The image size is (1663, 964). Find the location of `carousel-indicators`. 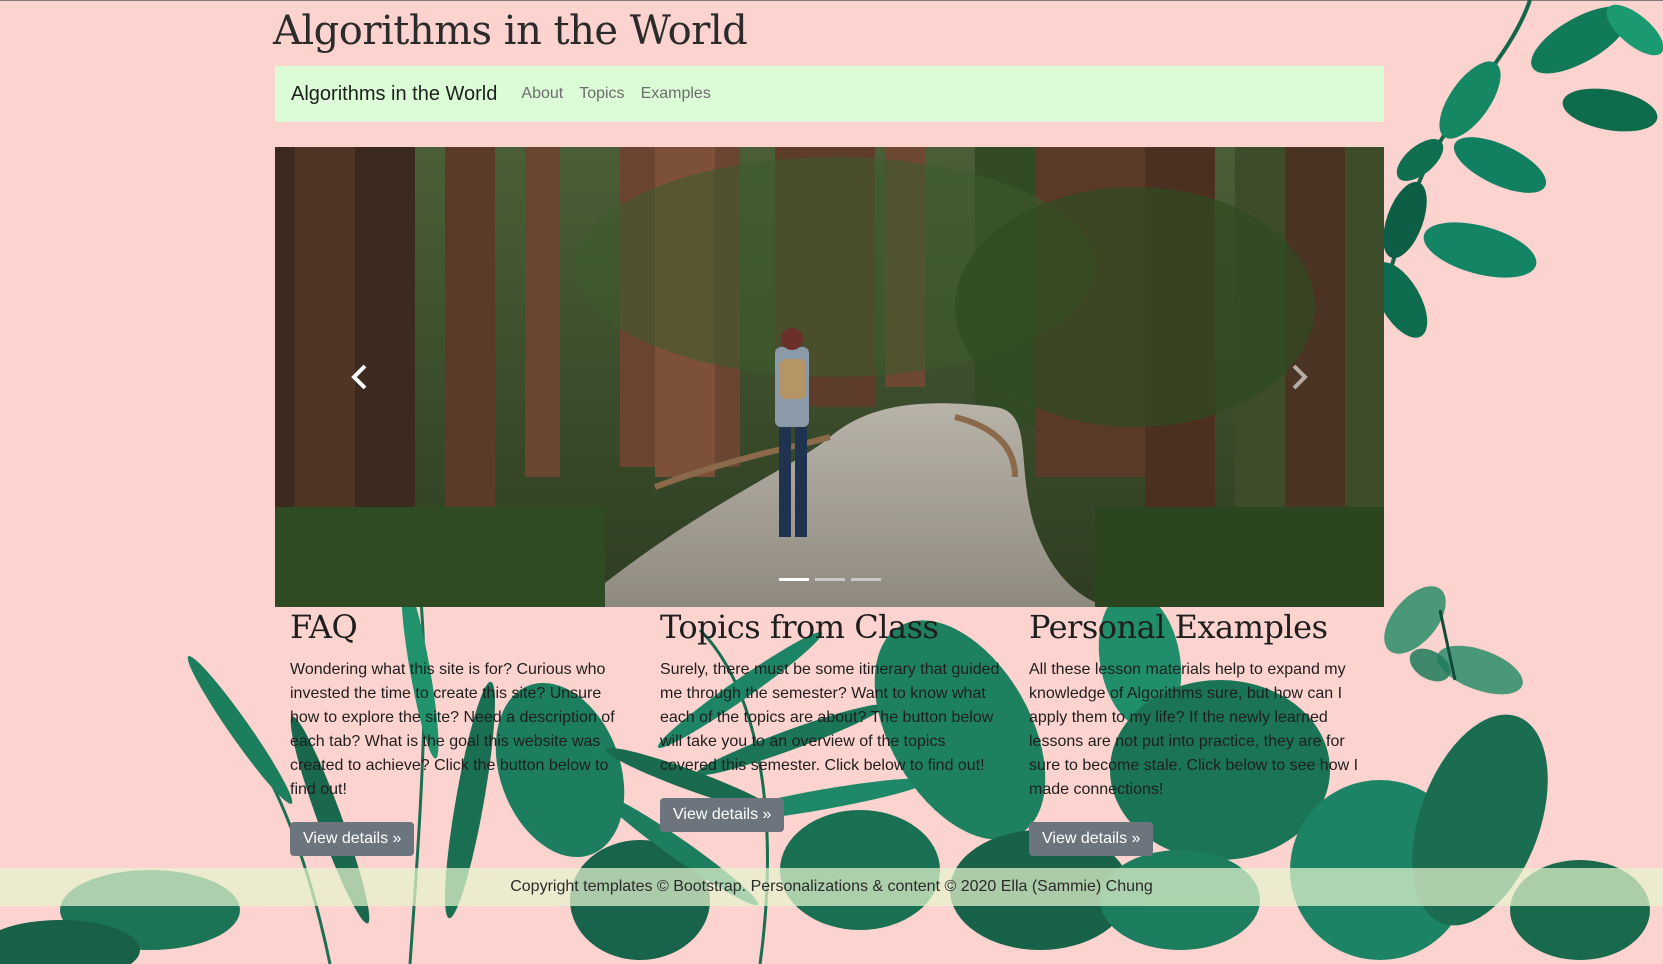

carousel-indicators is located at coordinates (829, 579).